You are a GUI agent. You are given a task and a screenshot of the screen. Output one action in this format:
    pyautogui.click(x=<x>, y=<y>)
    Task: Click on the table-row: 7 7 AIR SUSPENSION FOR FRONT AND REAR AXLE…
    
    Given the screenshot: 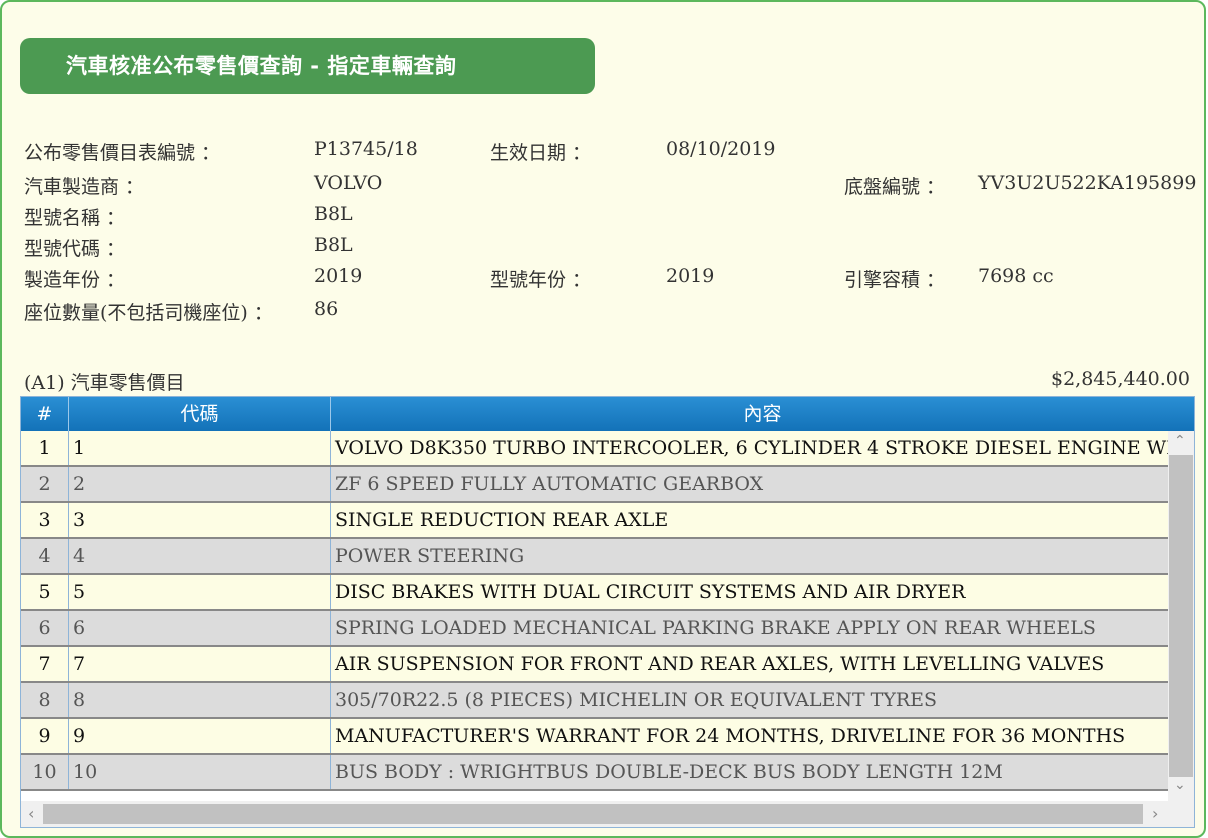 What is the action you would take?
    pyautogui.click(x=594, y=665)
    